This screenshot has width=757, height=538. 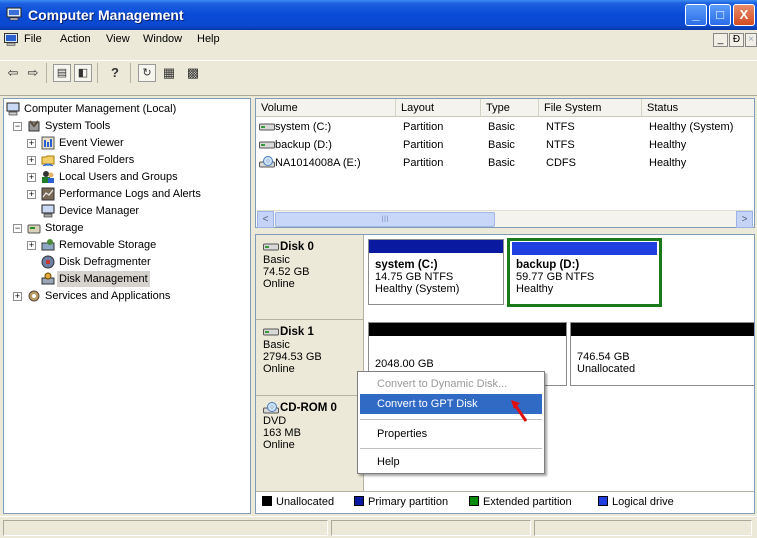 What do you see at coordinates (297, 247) in the screenshot?
I see `disk-name: Disk 0` at bounding box center [297, 247].